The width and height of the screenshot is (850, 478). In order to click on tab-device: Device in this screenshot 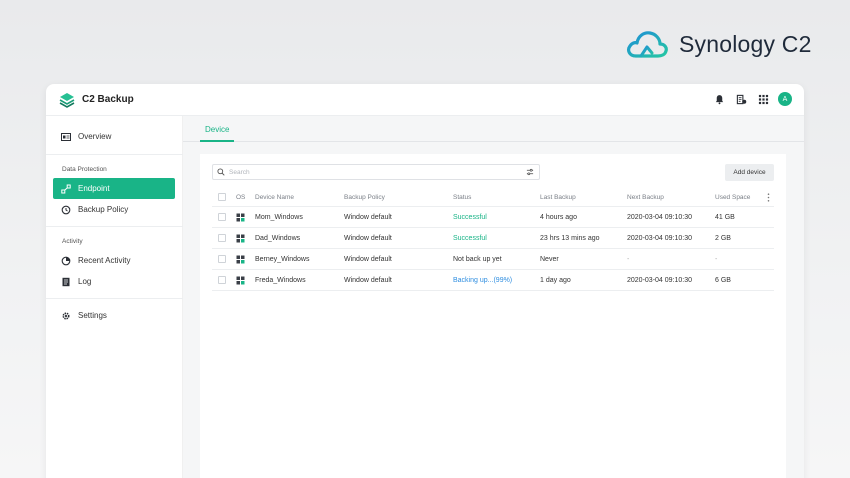, I will do `click(217, 129)`.